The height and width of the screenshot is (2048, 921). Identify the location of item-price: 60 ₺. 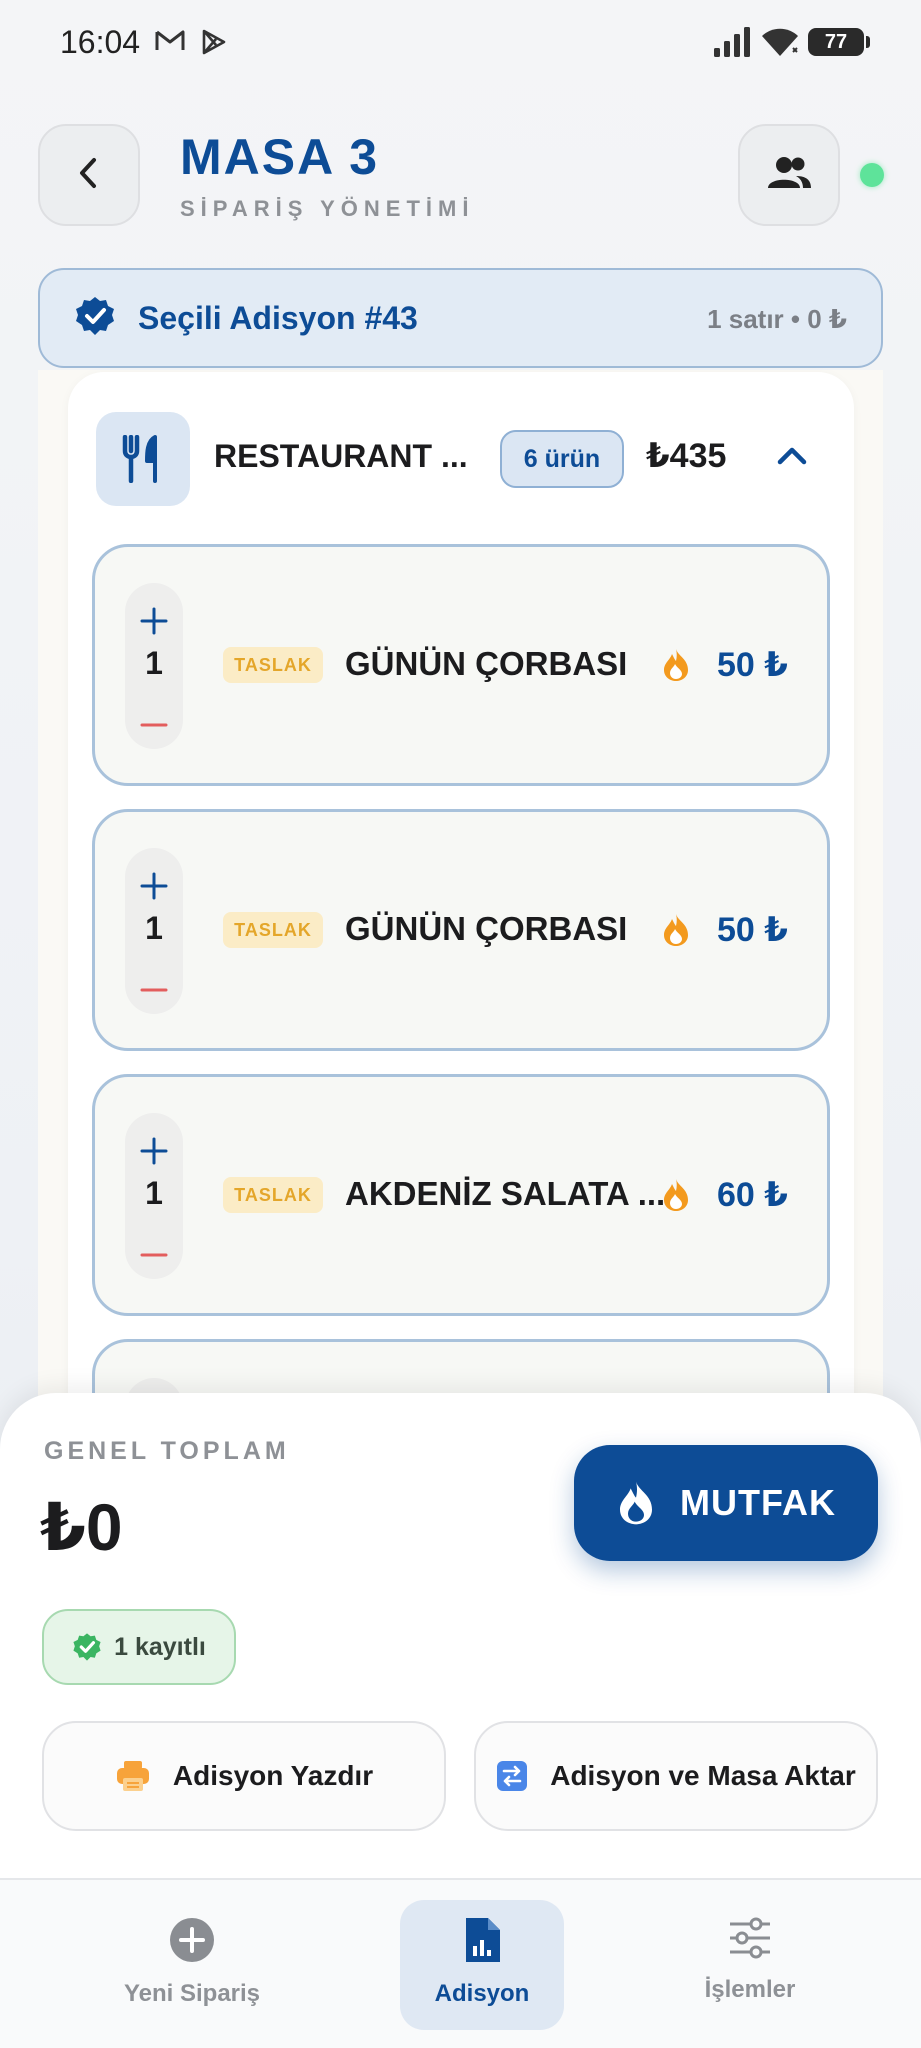
(752, 1195).